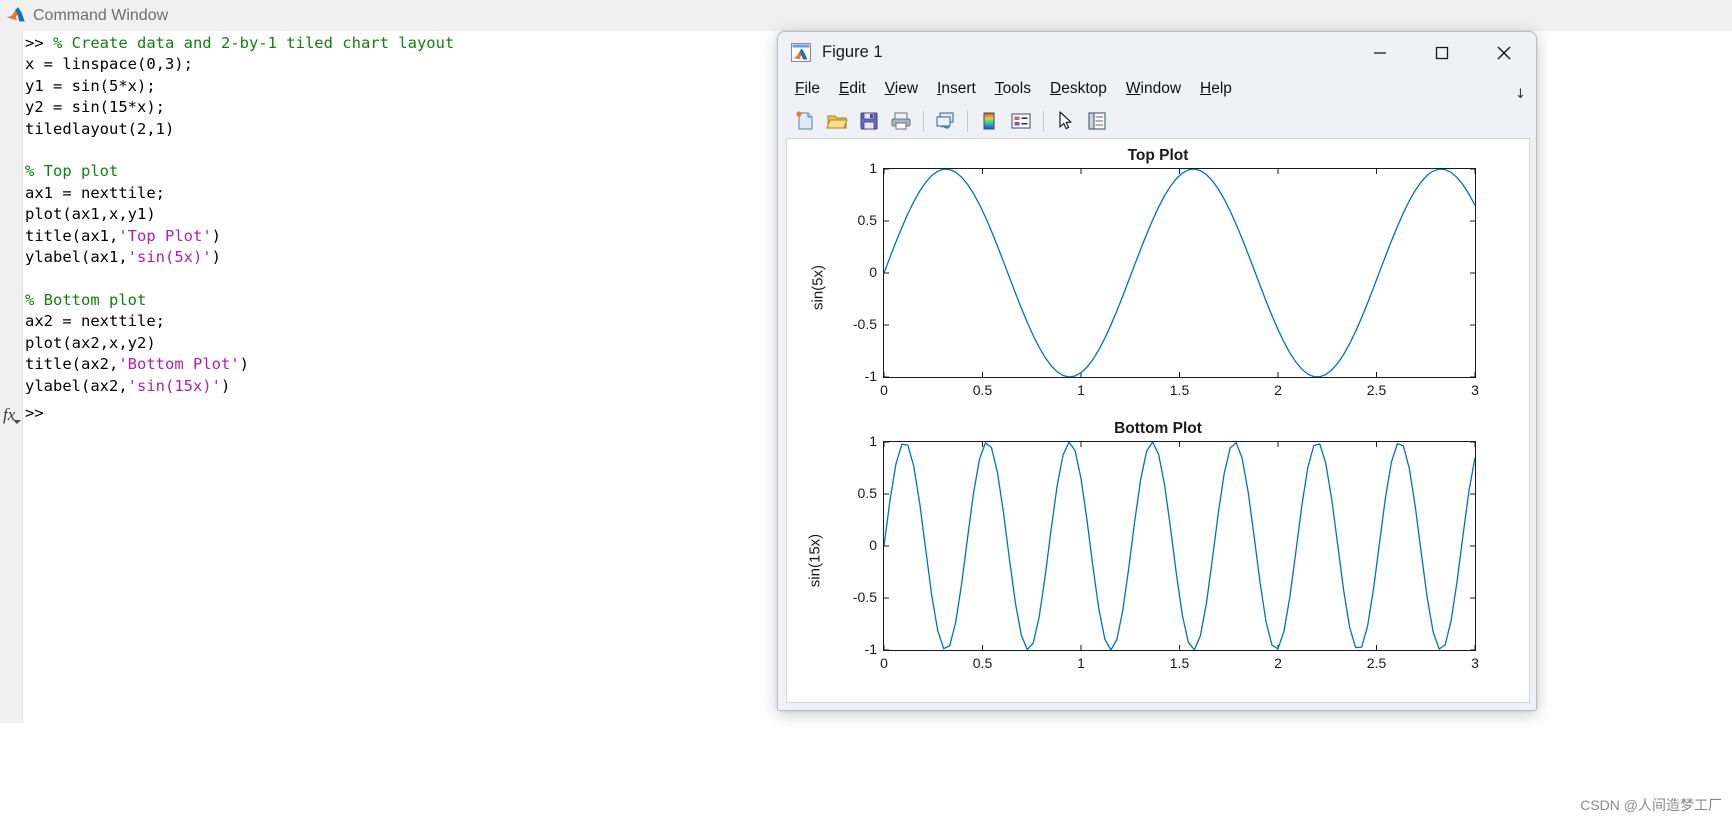 The image size is (1732, 823). I want to click on command-line: % Top plot, so click(239, 171).